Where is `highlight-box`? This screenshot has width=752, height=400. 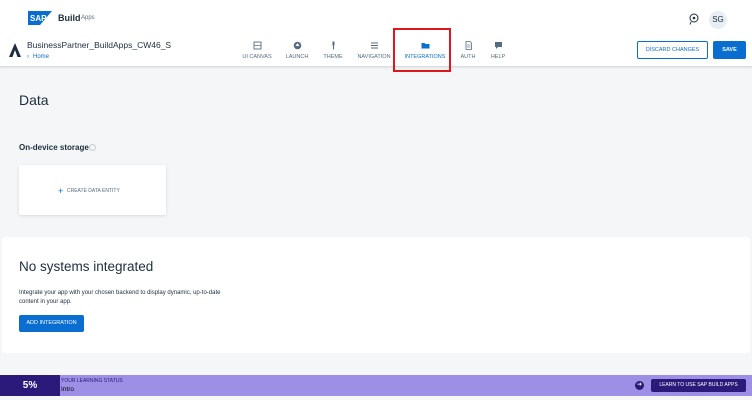 highlight-box is located at coordinates (422, 50).